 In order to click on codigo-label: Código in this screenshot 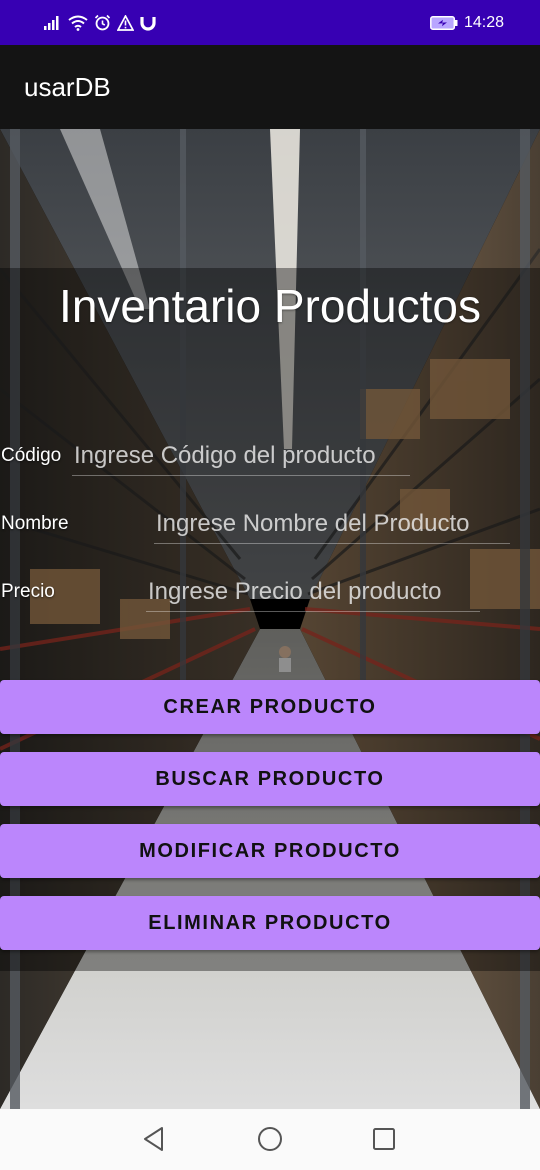, I will do `click(31, 455)`.